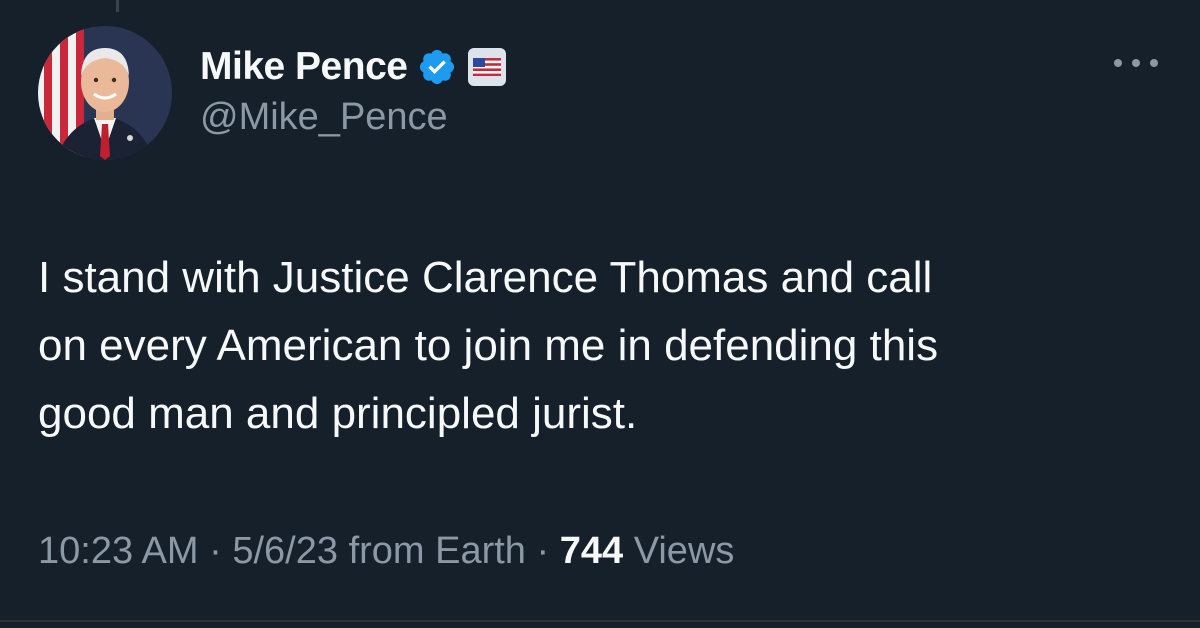 The image size is (1200, 628). I want to click on display-name: Mike Pence, so click(304, 67).